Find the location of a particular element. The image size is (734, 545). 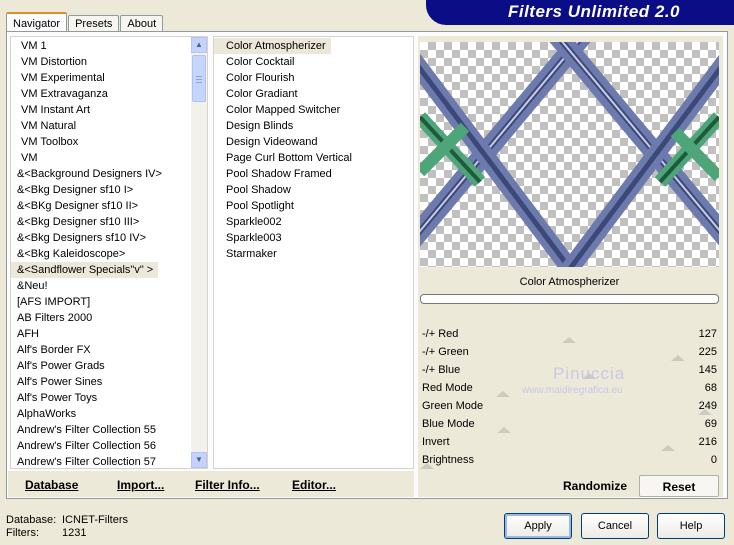

category-item-label: Andrew's Filter Collection 55 is located at coordinates (87, 430).